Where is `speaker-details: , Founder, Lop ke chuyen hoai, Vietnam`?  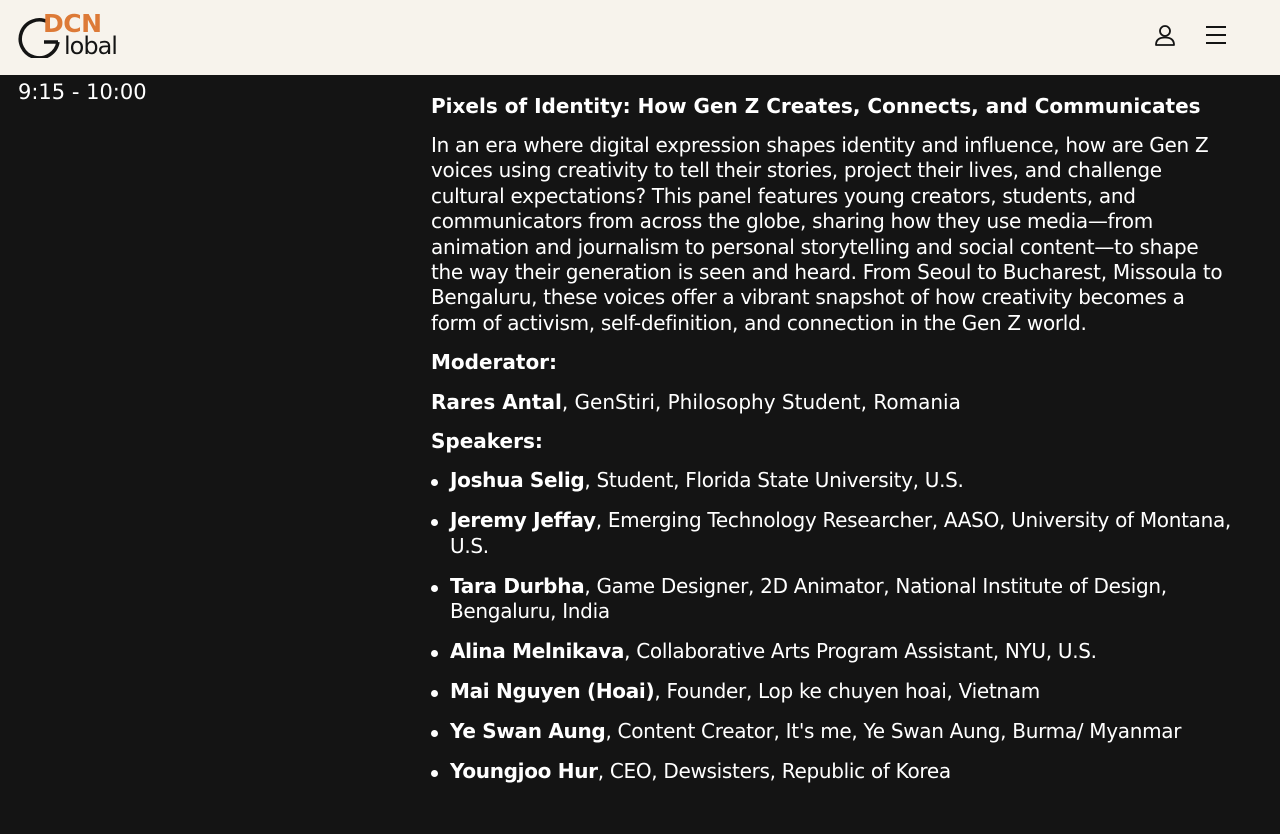
speaker-details: , Founder, Lop ke chuyen hoai, Vietnam is located at coordinates (847, 691).